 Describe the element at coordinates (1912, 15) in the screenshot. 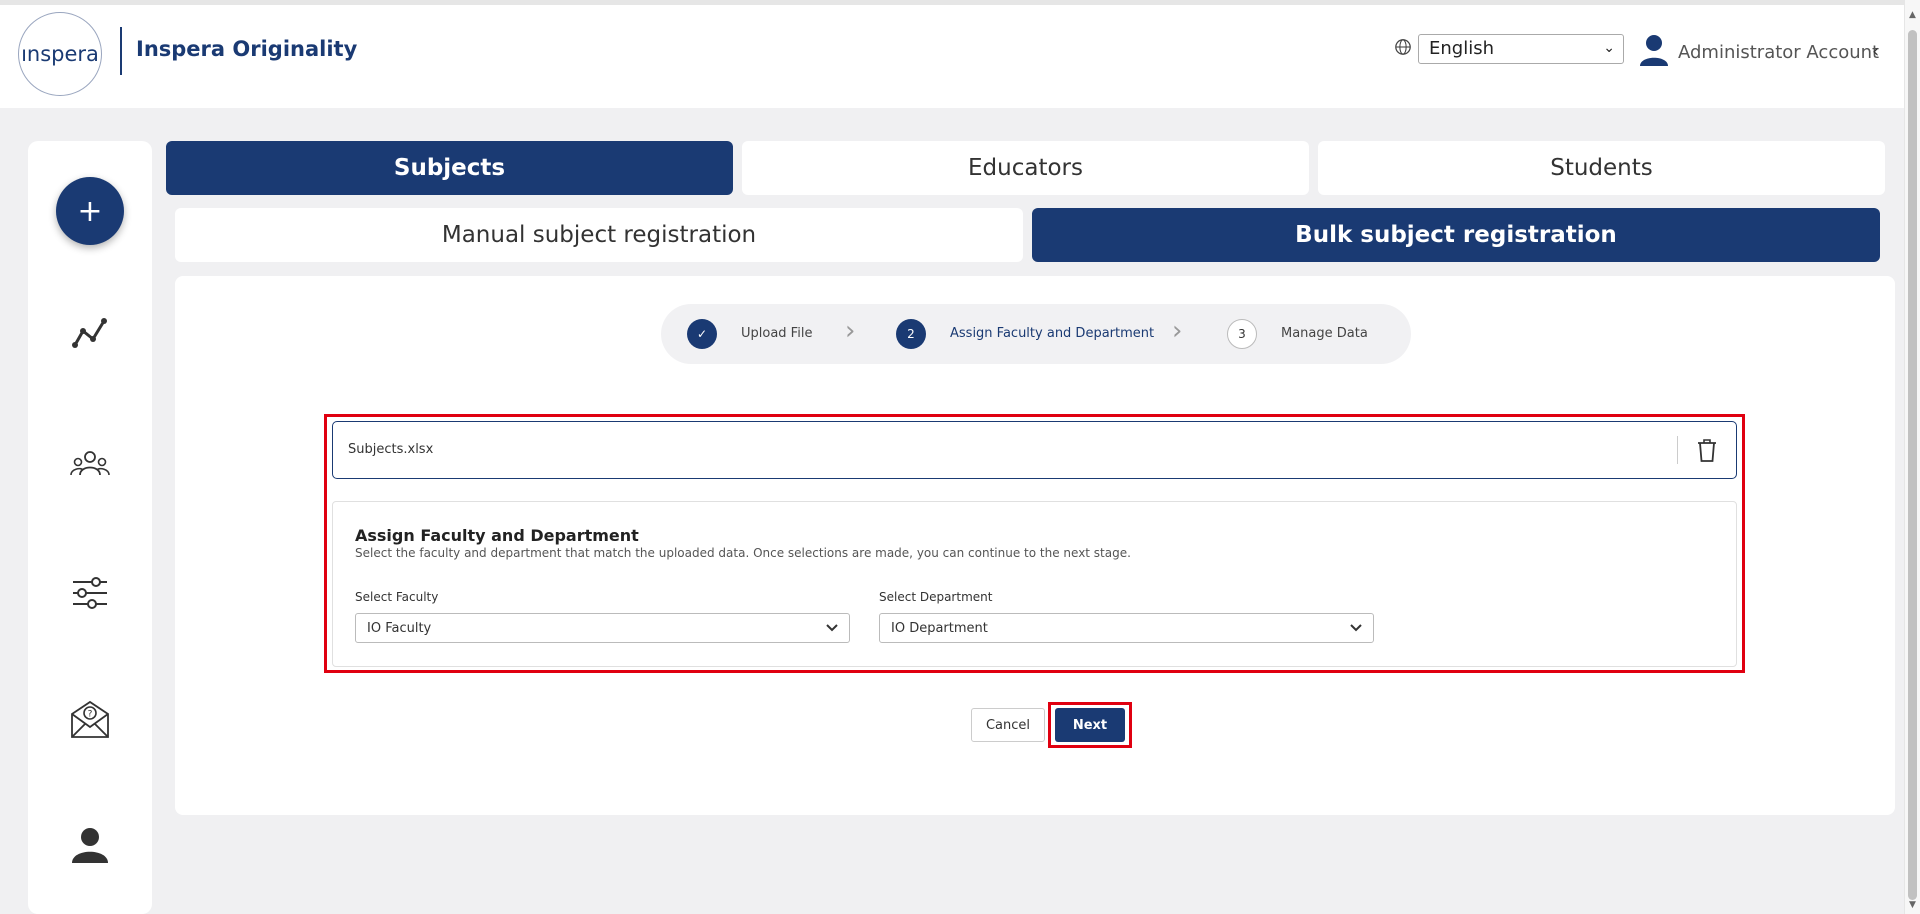

I see `scroll-up-icon: ▲` at that location.